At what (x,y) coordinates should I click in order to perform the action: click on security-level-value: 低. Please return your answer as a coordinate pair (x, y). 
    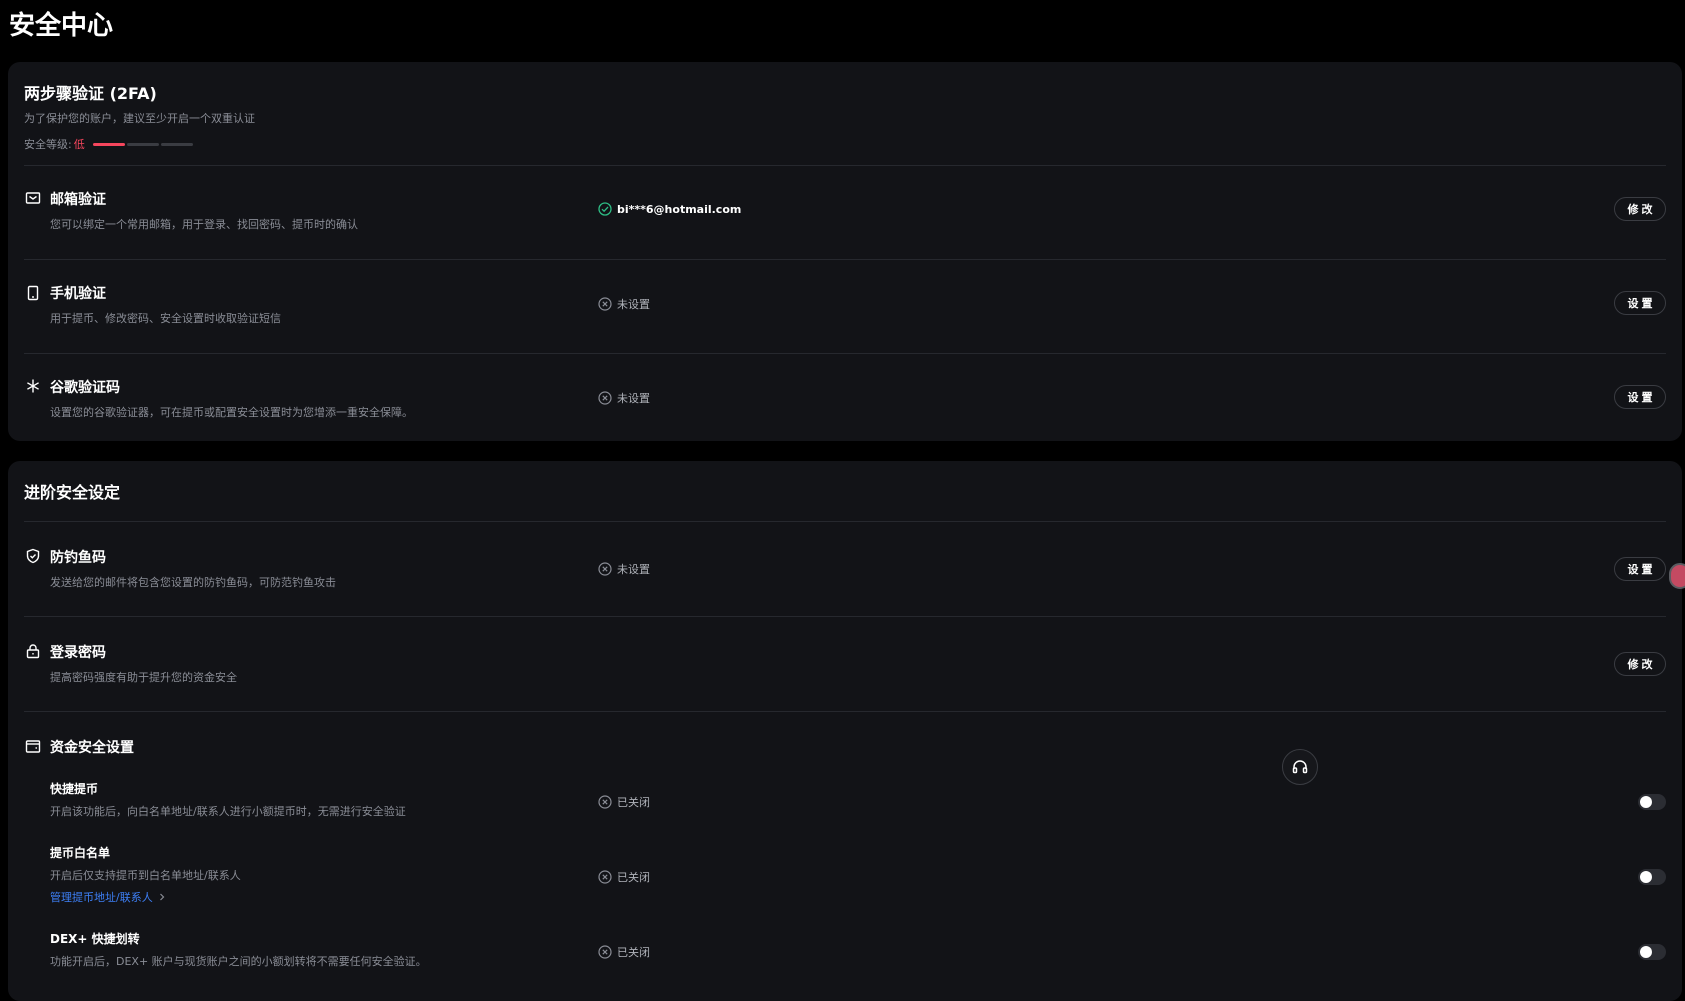
    Looking at the image, I should click on (79, 144).